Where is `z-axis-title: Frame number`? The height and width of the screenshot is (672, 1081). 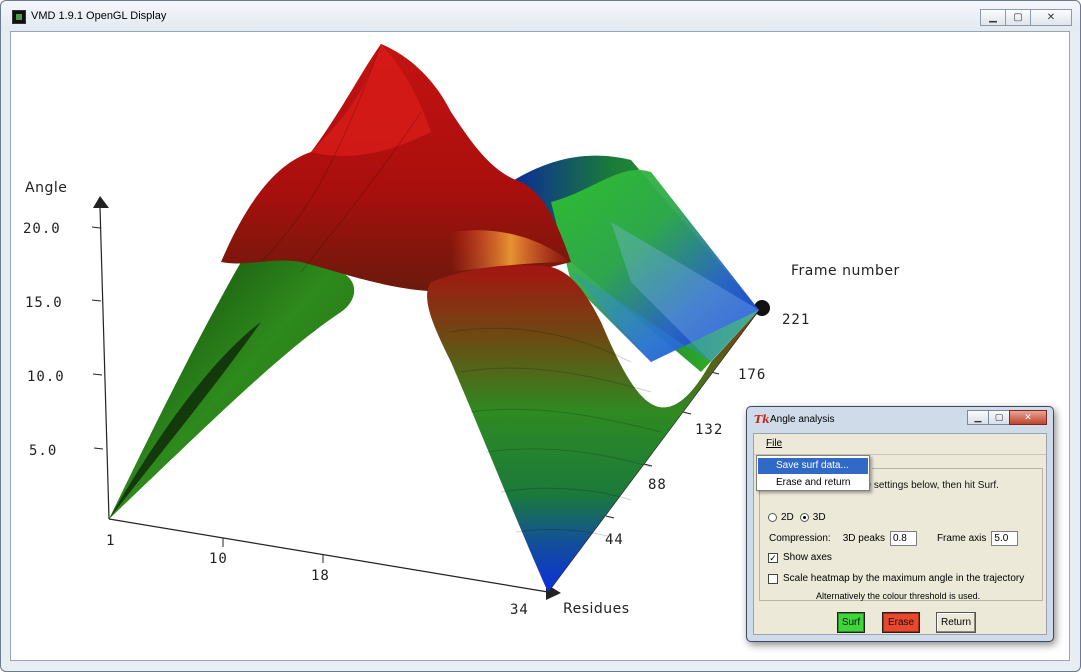 z-axis-title: Frame number is located at coordinates (845, 271).